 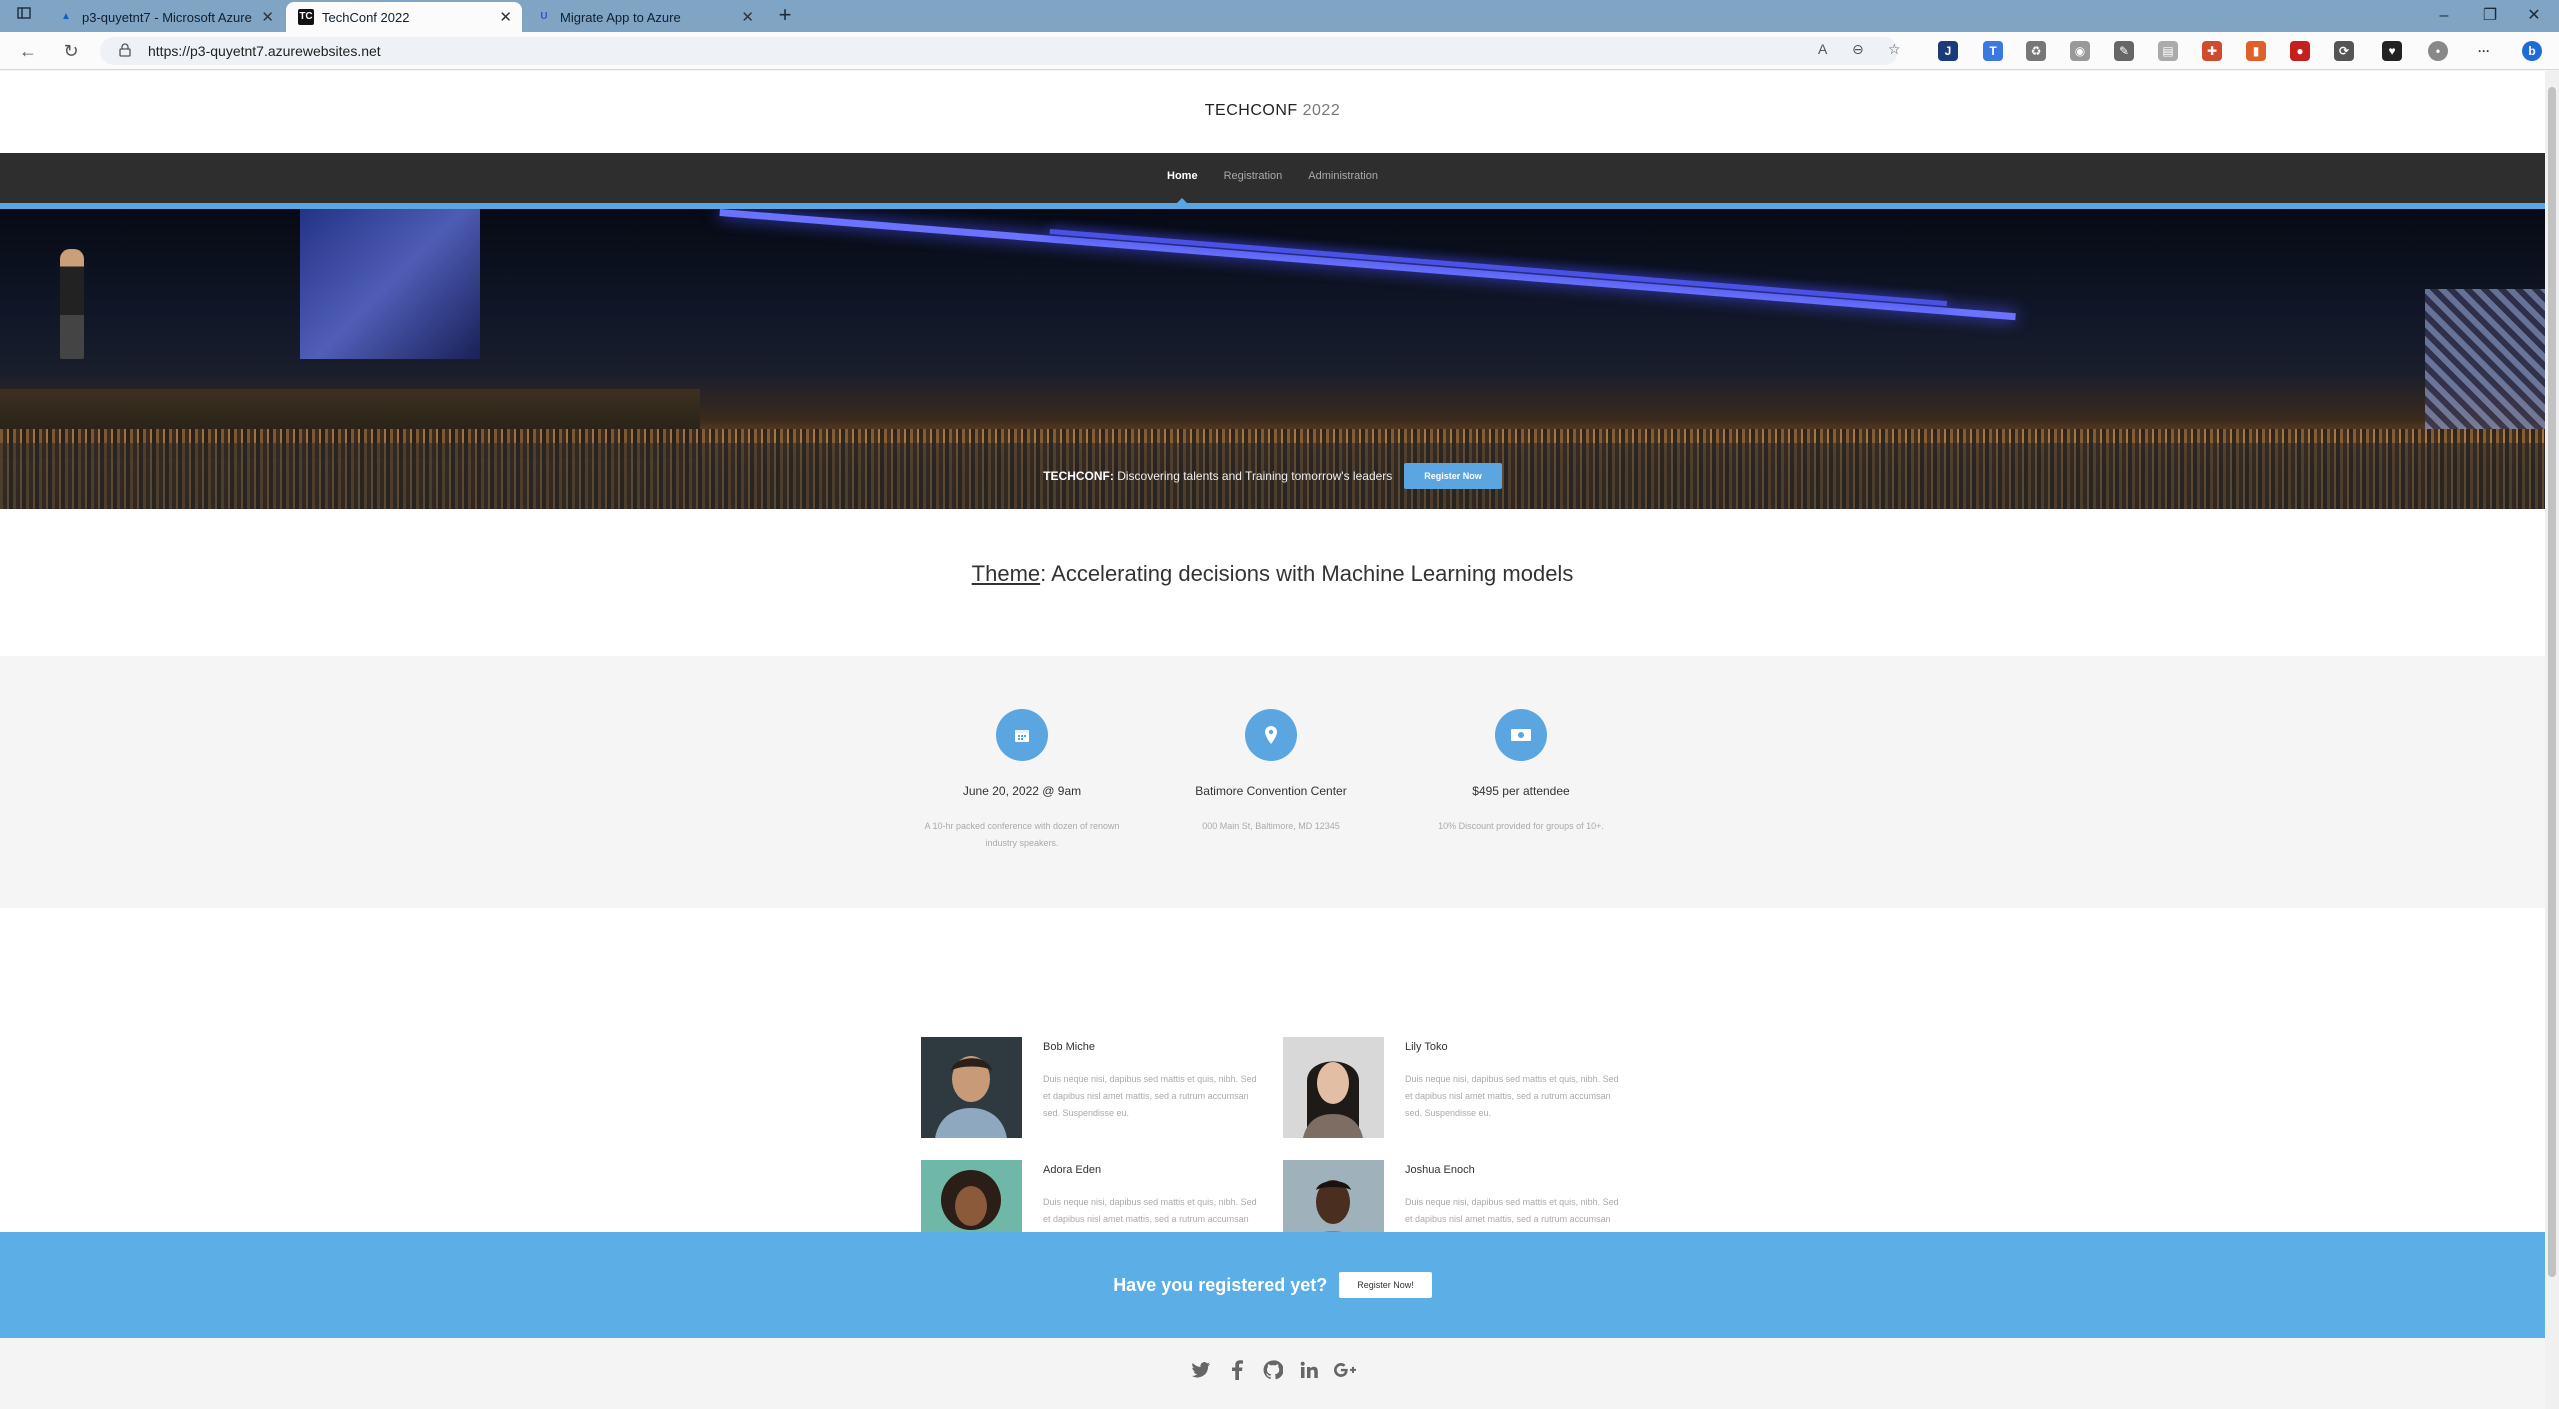 I want to click on money-icon, so click(x=1521, y=735).